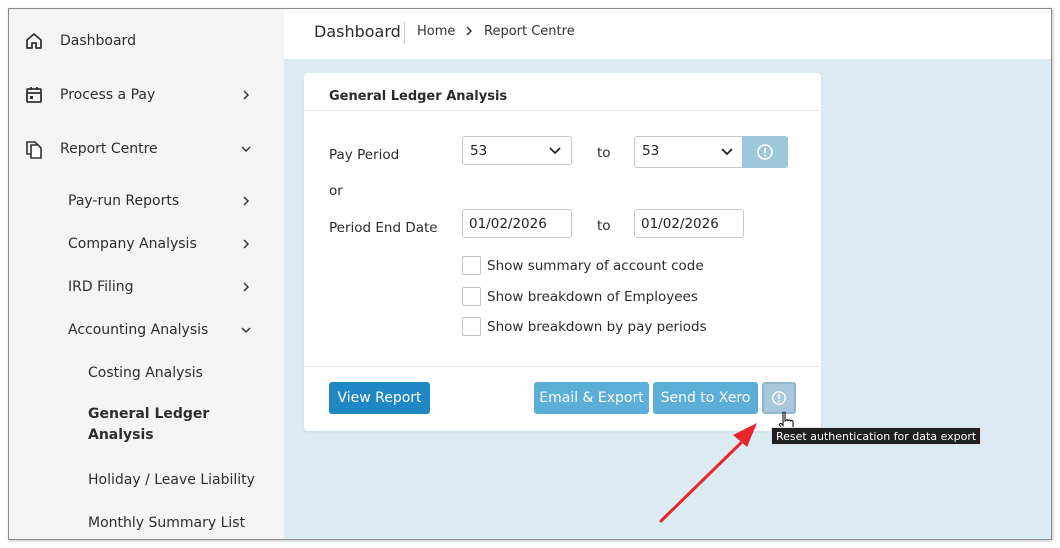 The height and width of the screenshot is (548, 1060). What do you see at coordinates (876, 436) in the screenshot?
I see `tooltip: Reset authentication for data export` at bounding box center [876, 436].